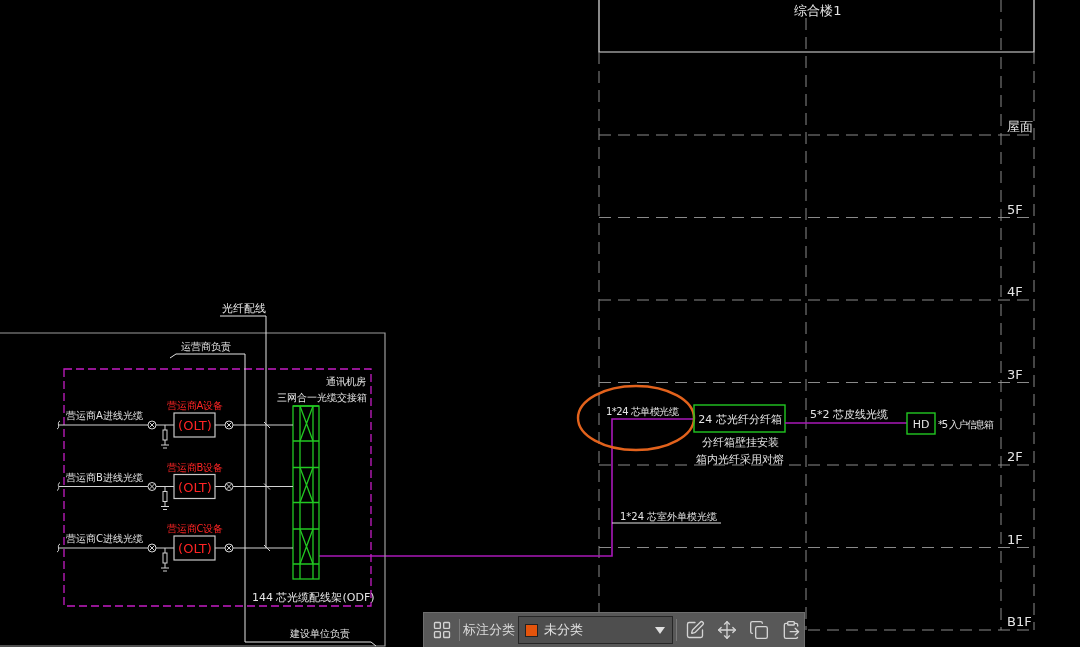 This screenshot has width=1080, height=647. I want to click on cable-label: 1*24 芯室外单模光缆, so click(669, 516).